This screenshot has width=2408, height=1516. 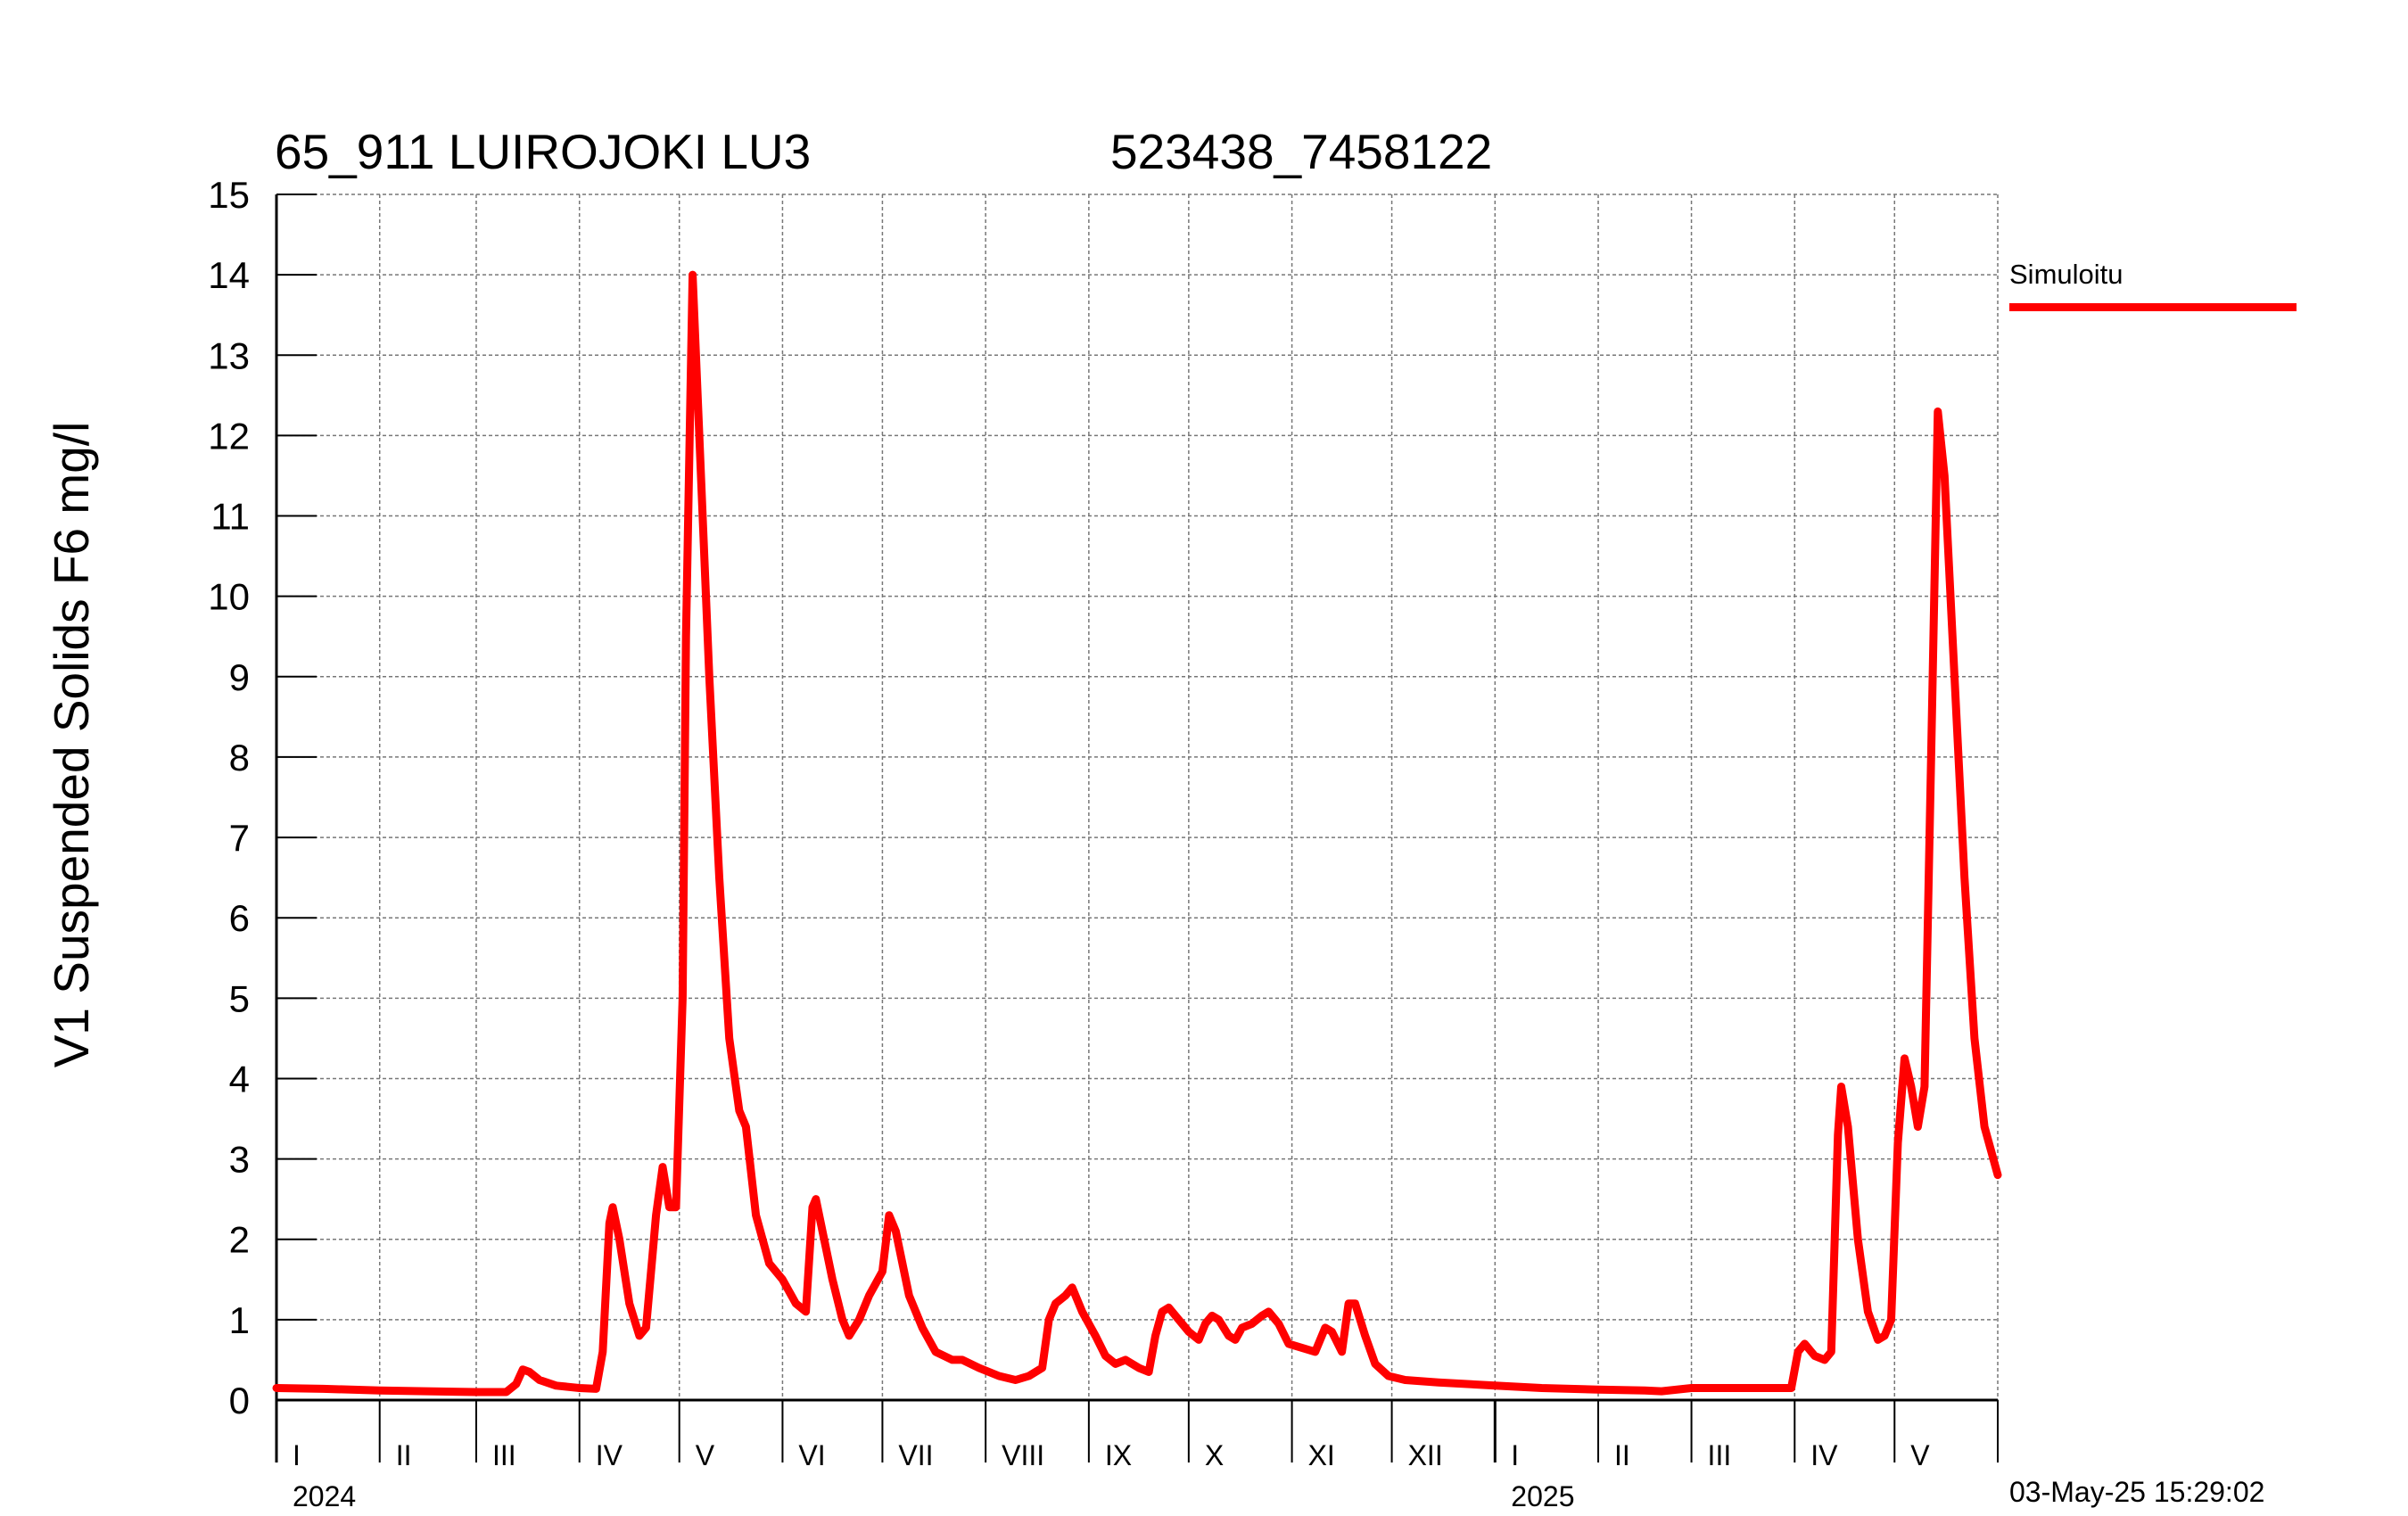 What do you see at coordinates (2137, 1492) in the screenshot?
I see `timestamp: 03-May-25 15:29:02` at bounding box center [2137, 1492].